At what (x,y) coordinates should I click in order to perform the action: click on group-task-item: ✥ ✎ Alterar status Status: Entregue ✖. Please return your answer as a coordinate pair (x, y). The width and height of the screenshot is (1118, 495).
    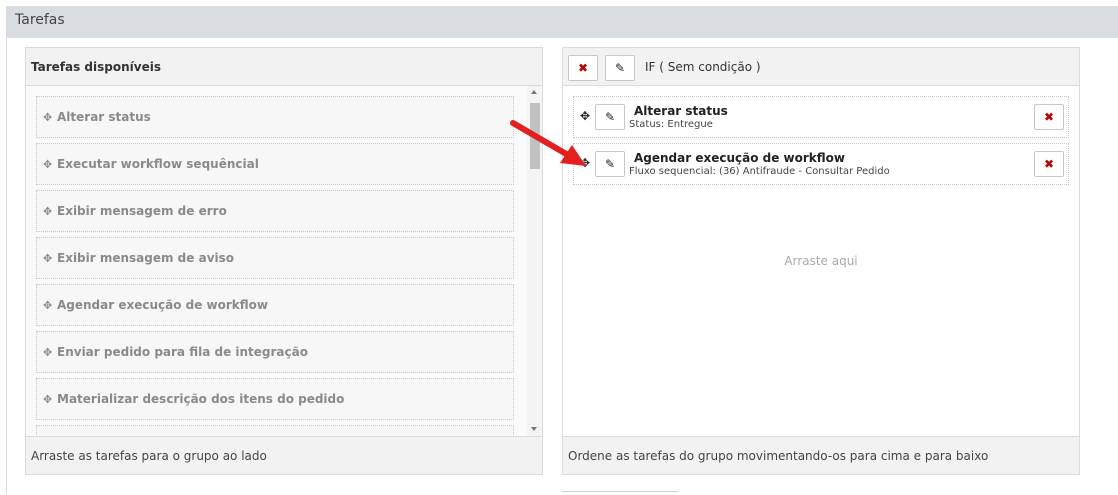
    Looking at the image, I should click on (821, 117).